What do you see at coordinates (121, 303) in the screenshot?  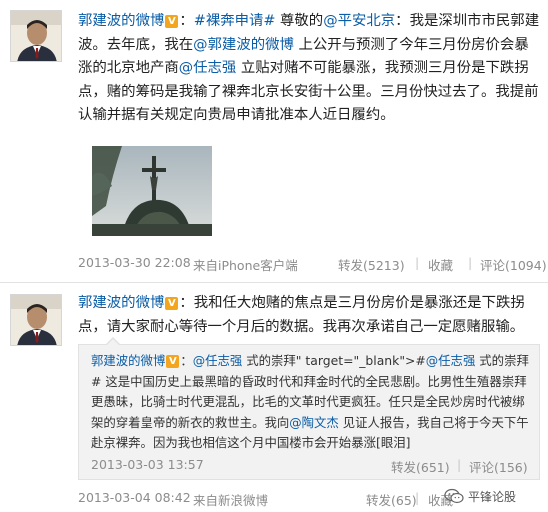 I see `author-name: 郭建波的微博` at bounding box center [121, 303].